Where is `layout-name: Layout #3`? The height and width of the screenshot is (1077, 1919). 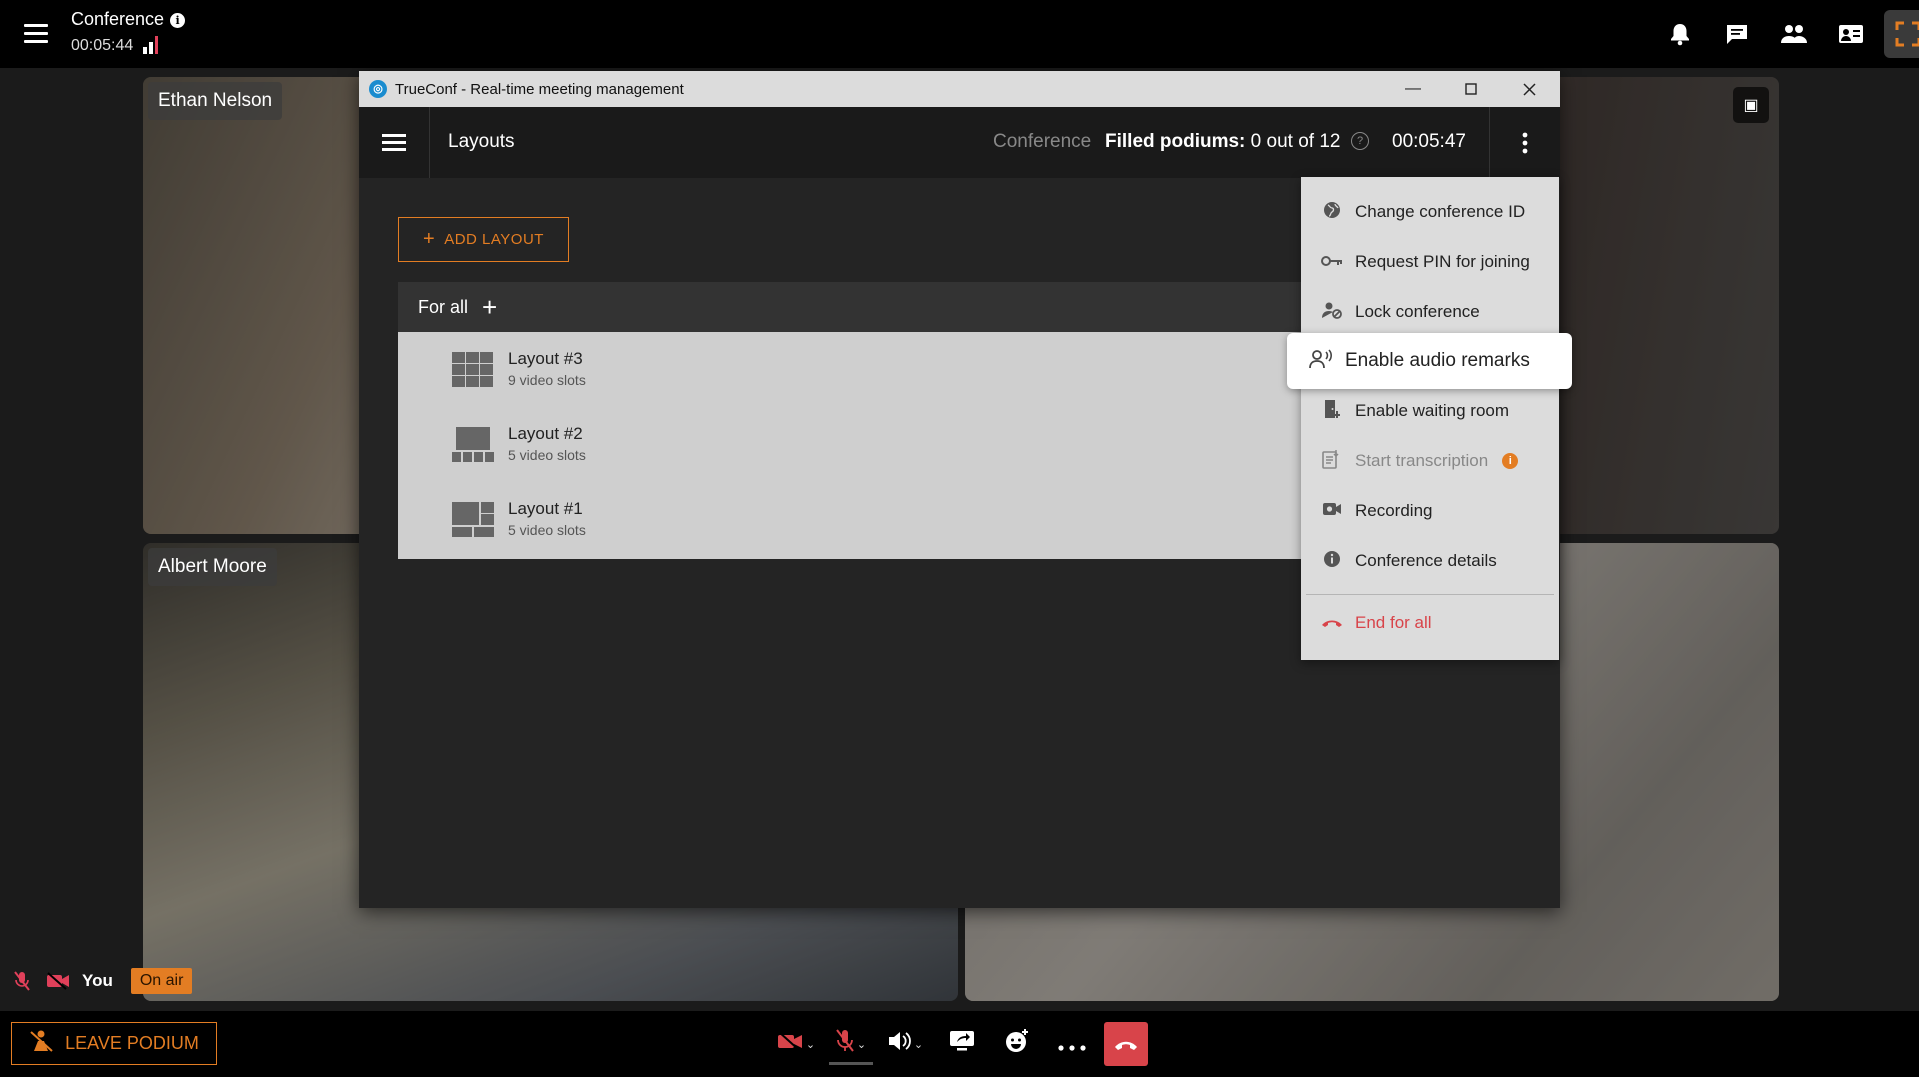 layout-name: Layout #3 is located at coordinates (545, 358).